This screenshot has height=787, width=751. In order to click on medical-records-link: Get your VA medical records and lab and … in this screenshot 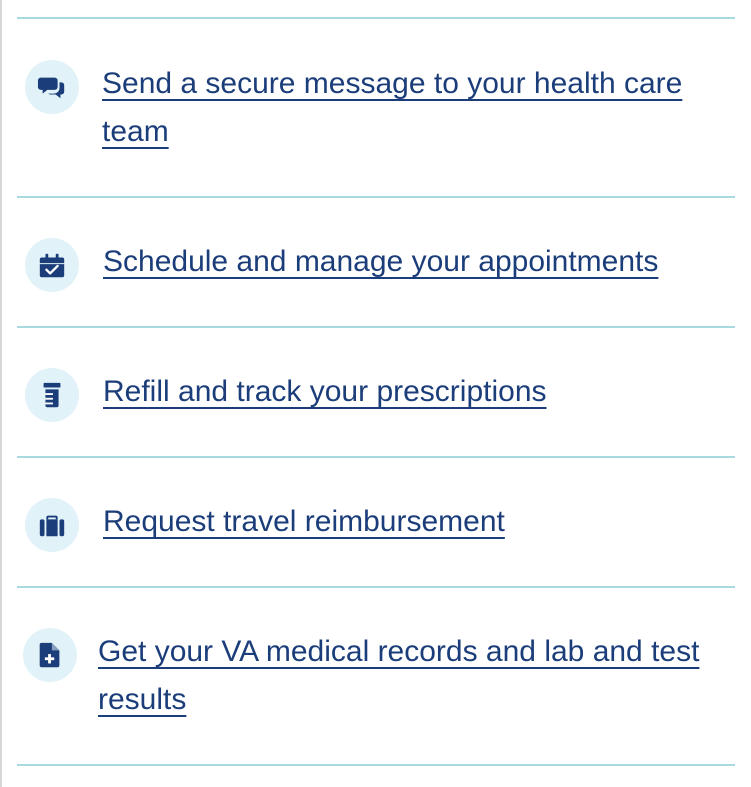, I will do `click(403, 676)`.